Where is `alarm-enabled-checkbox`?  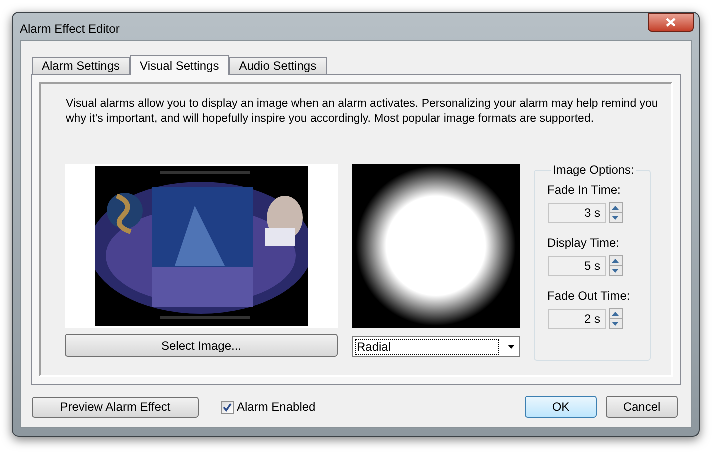 alarm-enabled-checkbox is located at coordinates (227, 407).